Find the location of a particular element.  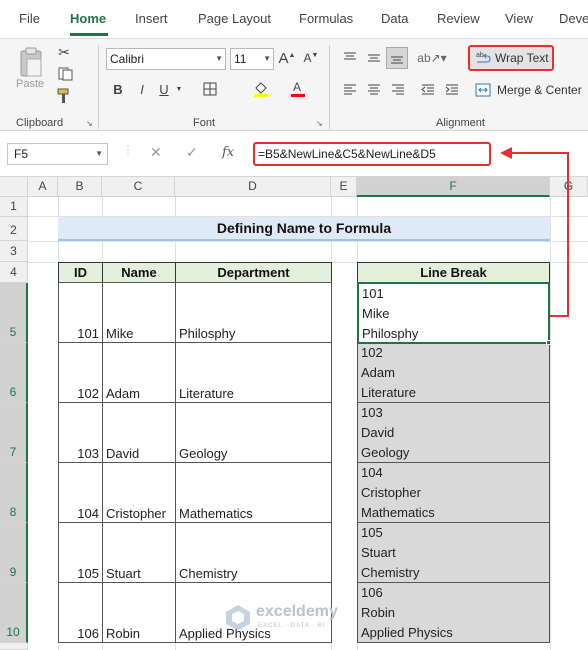

tab-formulas: Formulas is located at coordinates (326, 18).